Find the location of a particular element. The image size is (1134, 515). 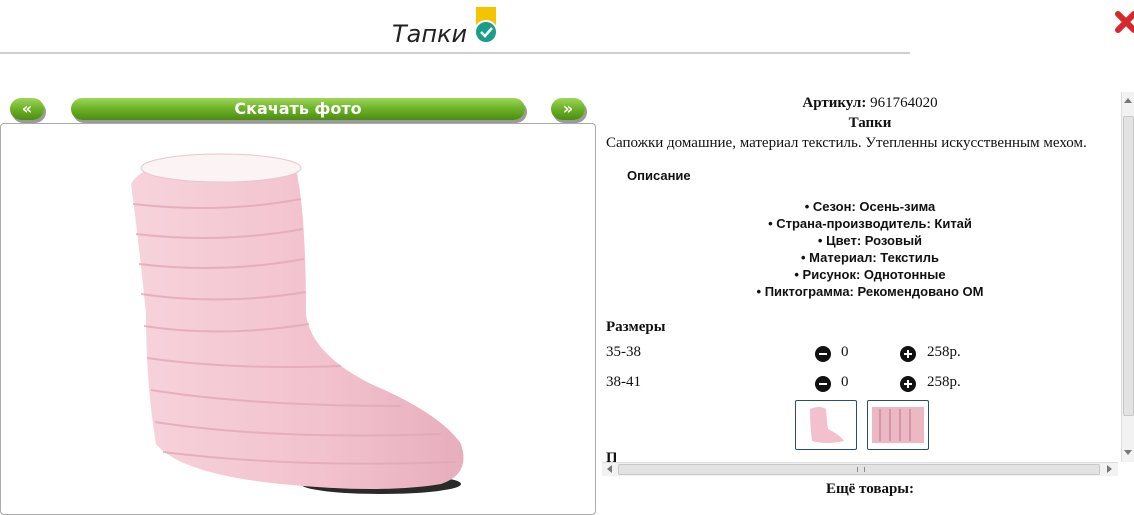

header-divider is located at coordinates (455, 53).